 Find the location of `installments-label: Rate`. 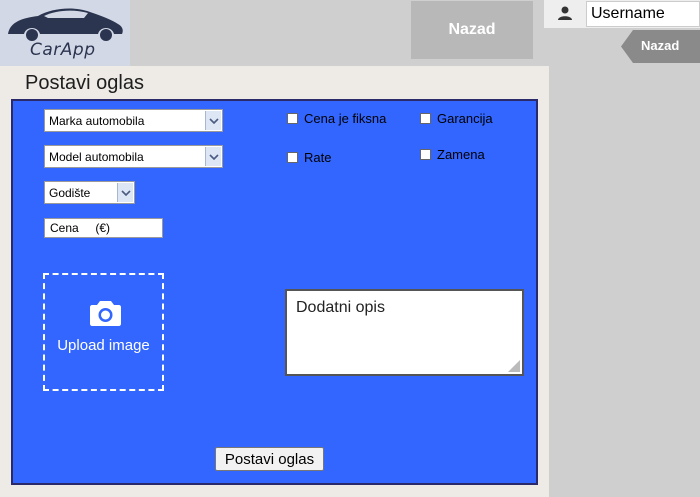

installments-label: Rate is located at coordinates (318, 157).